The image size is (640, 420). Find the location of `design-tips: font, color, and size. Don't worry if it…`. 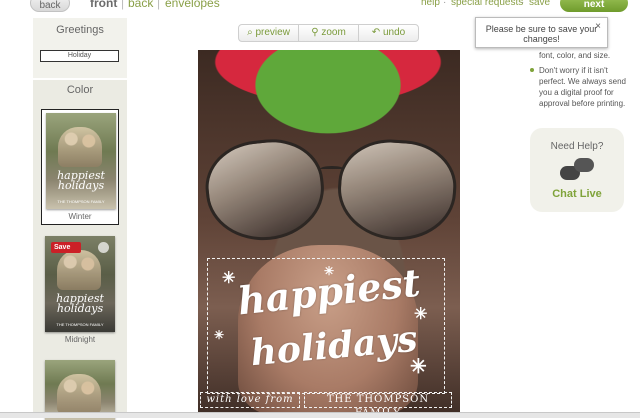

design-tips: font, color, and size. Don't worry if it… is located at coordinates (580, 81).